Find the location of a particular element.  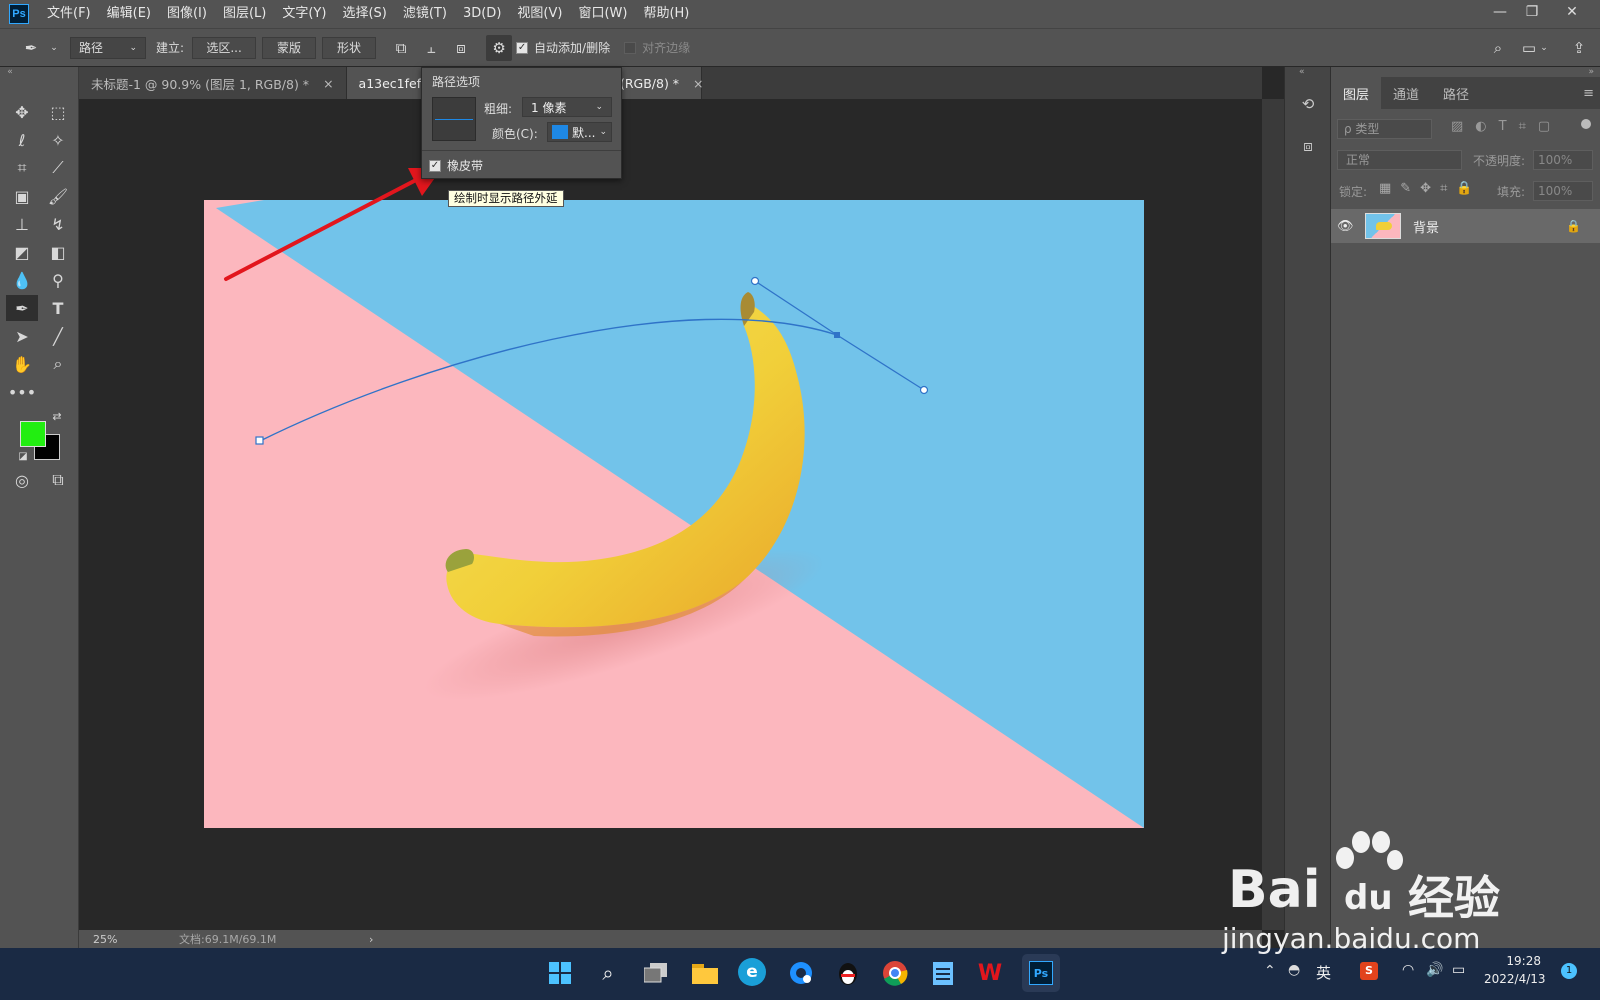

gear-icon: ⚙ is located at coordinates (499, 47).